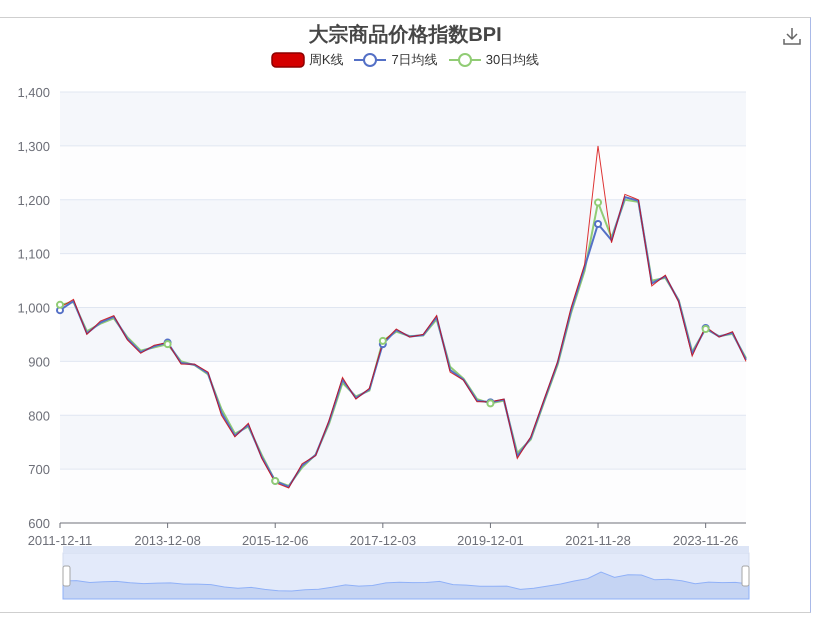 Image resolution: width=824 pixels, height=621 pixels. I want to click on chart-title: 大宗商品价格指数BPI, so click(405, 35).